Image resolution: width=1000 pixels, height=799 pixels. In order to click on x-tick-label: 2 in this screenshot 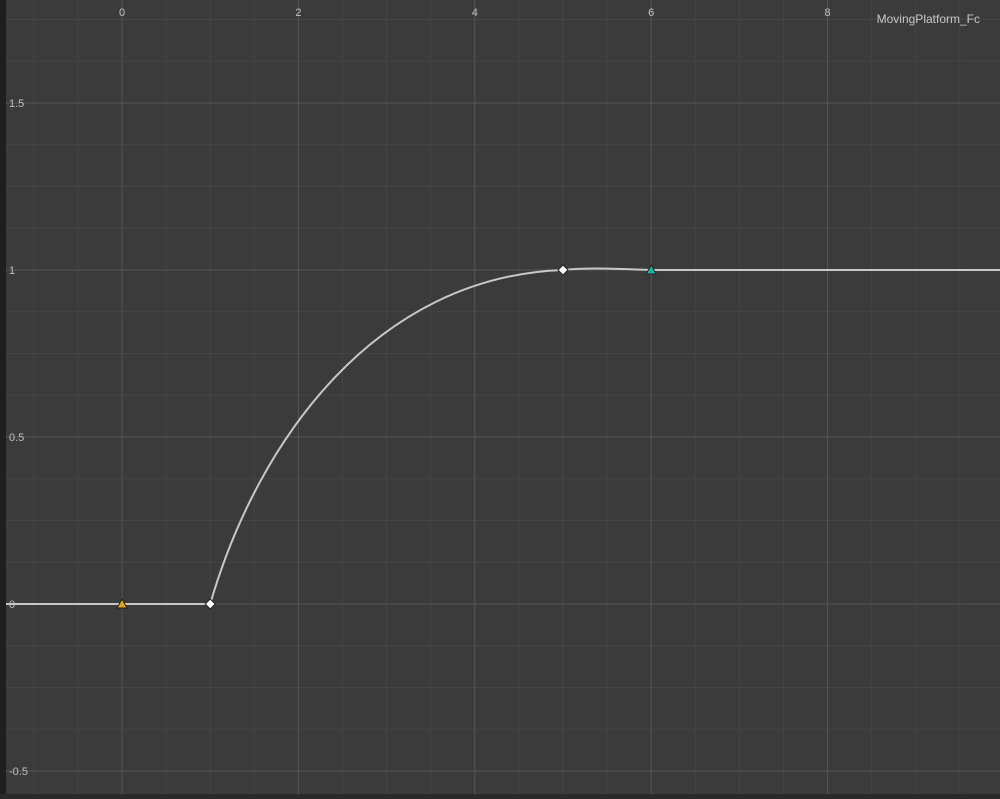, I will do `click(298, 13)`.